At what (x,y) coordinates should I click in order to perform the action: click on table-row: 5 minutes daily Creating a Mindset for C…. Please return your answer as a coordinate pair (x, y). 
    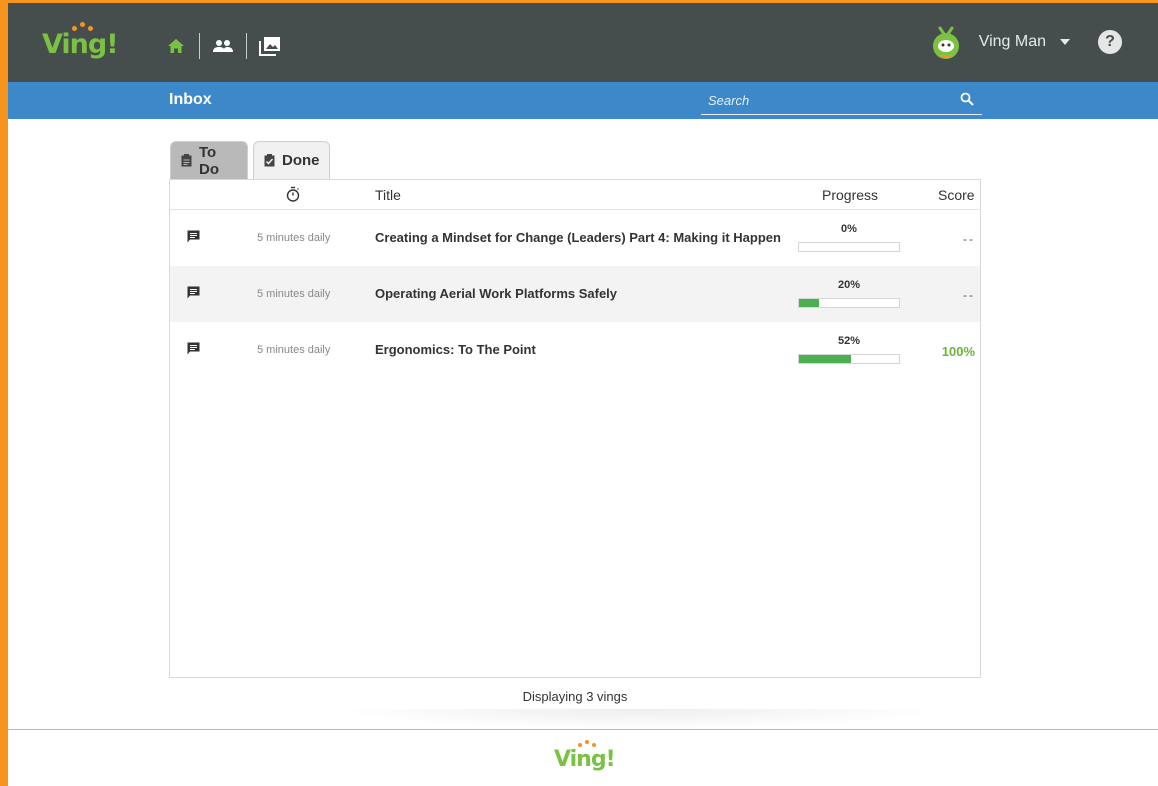
    Looking at the image, I should click on (575, 238).